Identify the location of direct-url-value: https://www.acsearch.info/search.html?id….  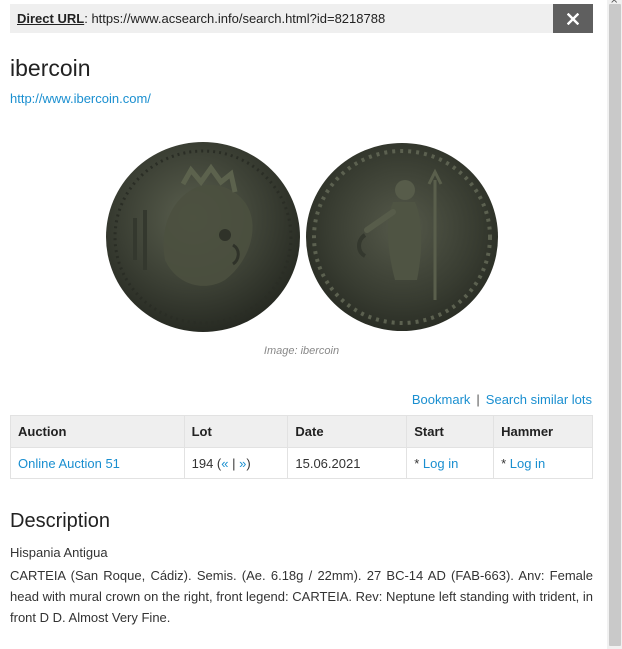
(238, 18).